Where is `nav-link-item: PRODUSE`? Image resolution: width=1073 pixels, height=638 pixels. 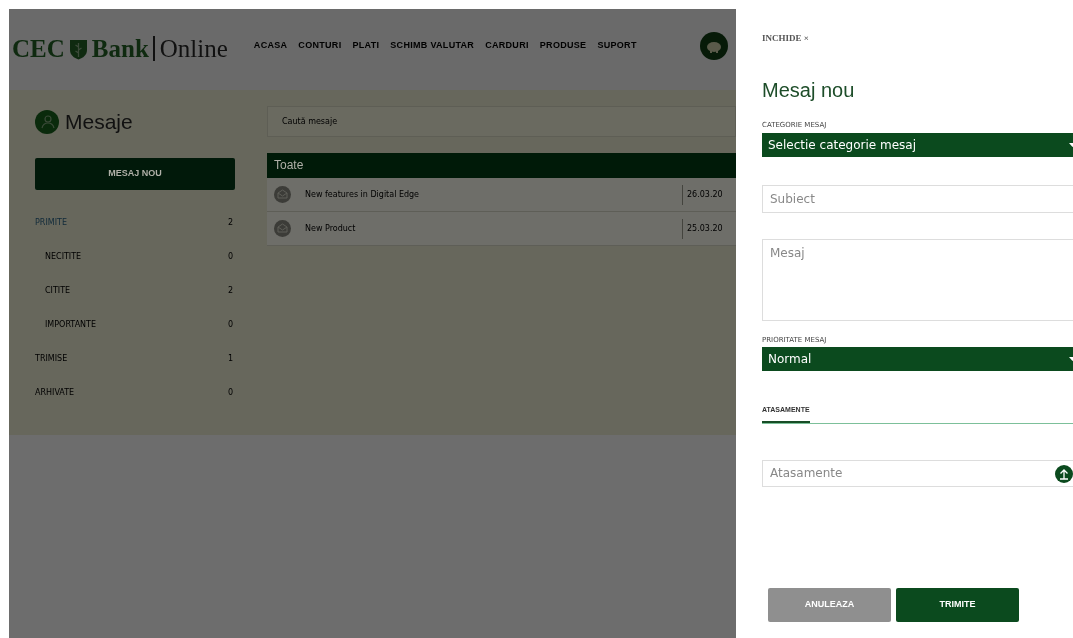
nav-link-item: PRODUSE is located at coordinates (563, 46).